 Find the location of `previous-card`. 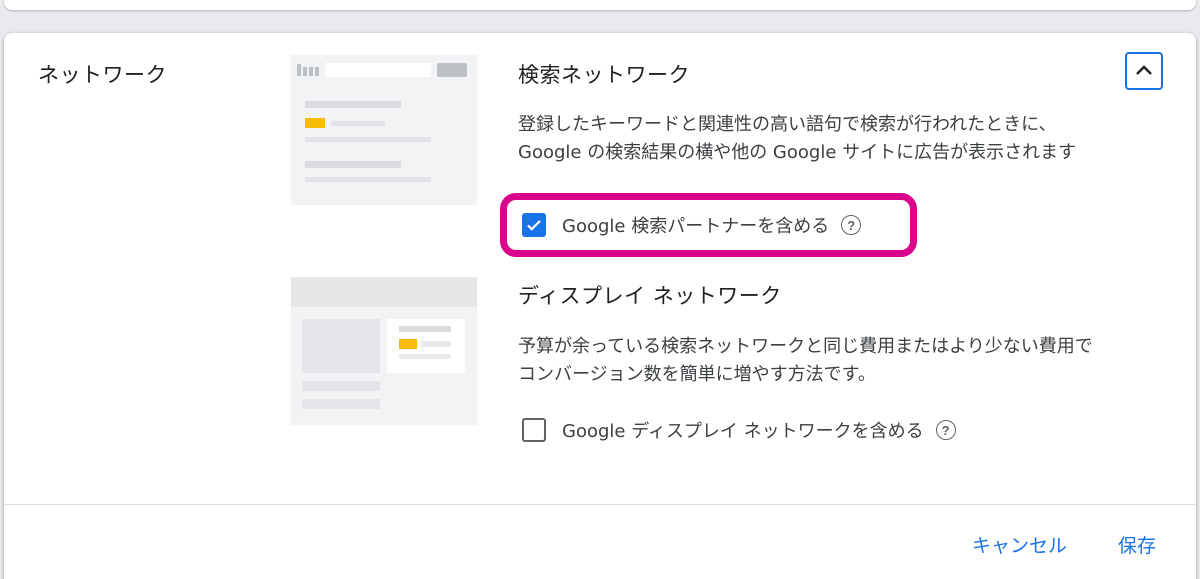

previous-card is located at coordinates (600, 5).